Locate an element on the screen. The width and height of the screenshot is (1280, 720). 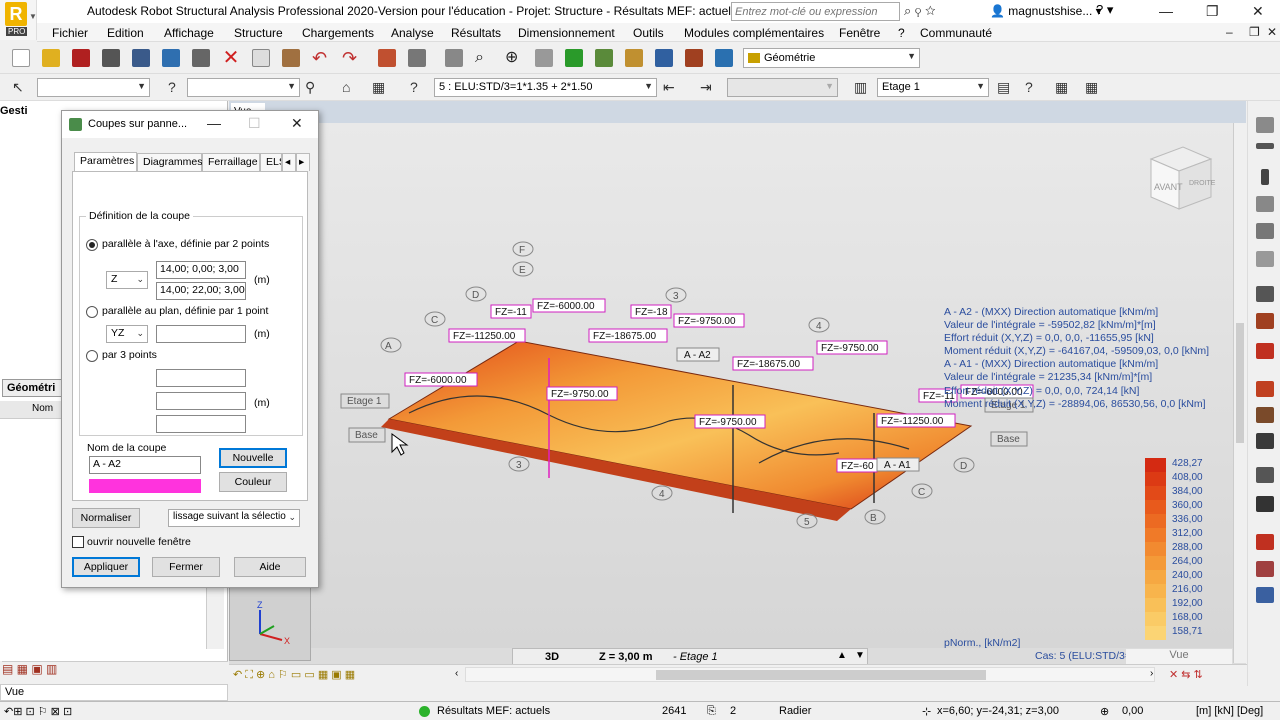
new-window-checkbox is located at coordinates (78, 542).